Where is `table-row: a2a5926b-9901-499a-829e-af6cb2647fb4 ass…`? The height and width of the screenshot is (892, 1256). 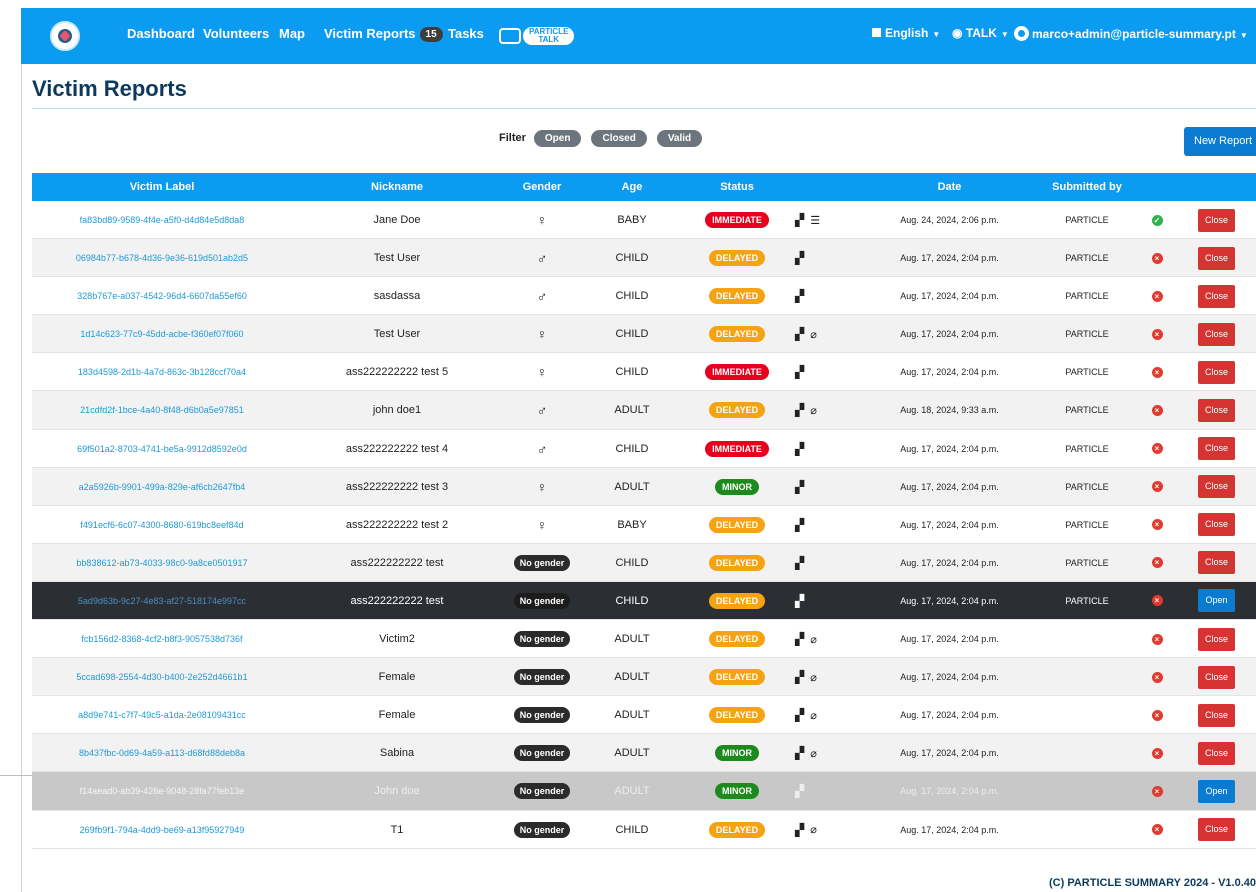 table-row: a2a5926b-9901-499a-829e-af6cb2647fb4 ass… is located at coordinates (644, 486).